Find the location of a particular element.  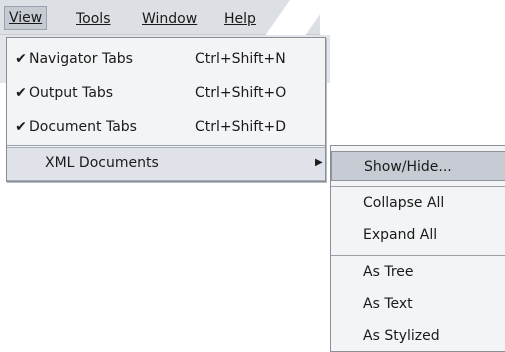

submenu-arrow-icon: ▶ is located at coordinates (319, 162).